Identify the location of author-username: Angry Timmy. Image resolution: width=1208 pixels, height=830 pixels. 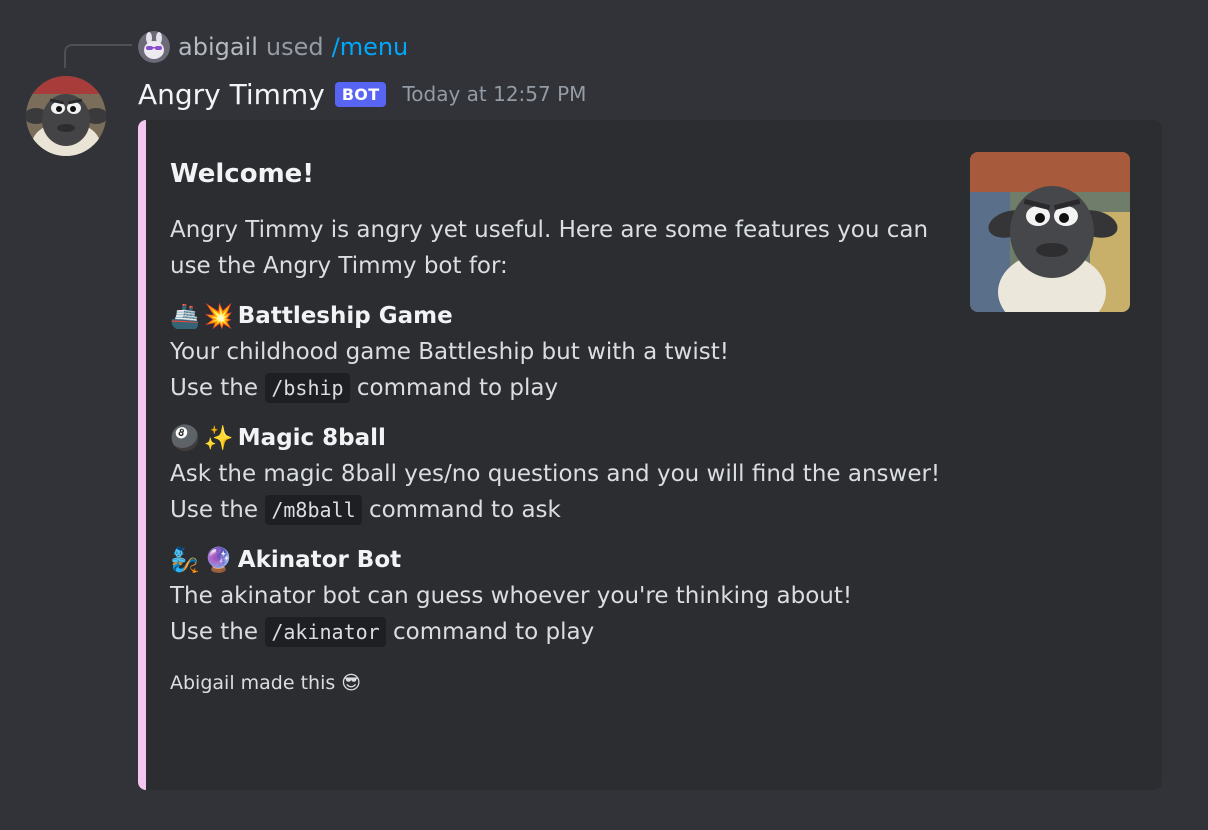
(231, 94).